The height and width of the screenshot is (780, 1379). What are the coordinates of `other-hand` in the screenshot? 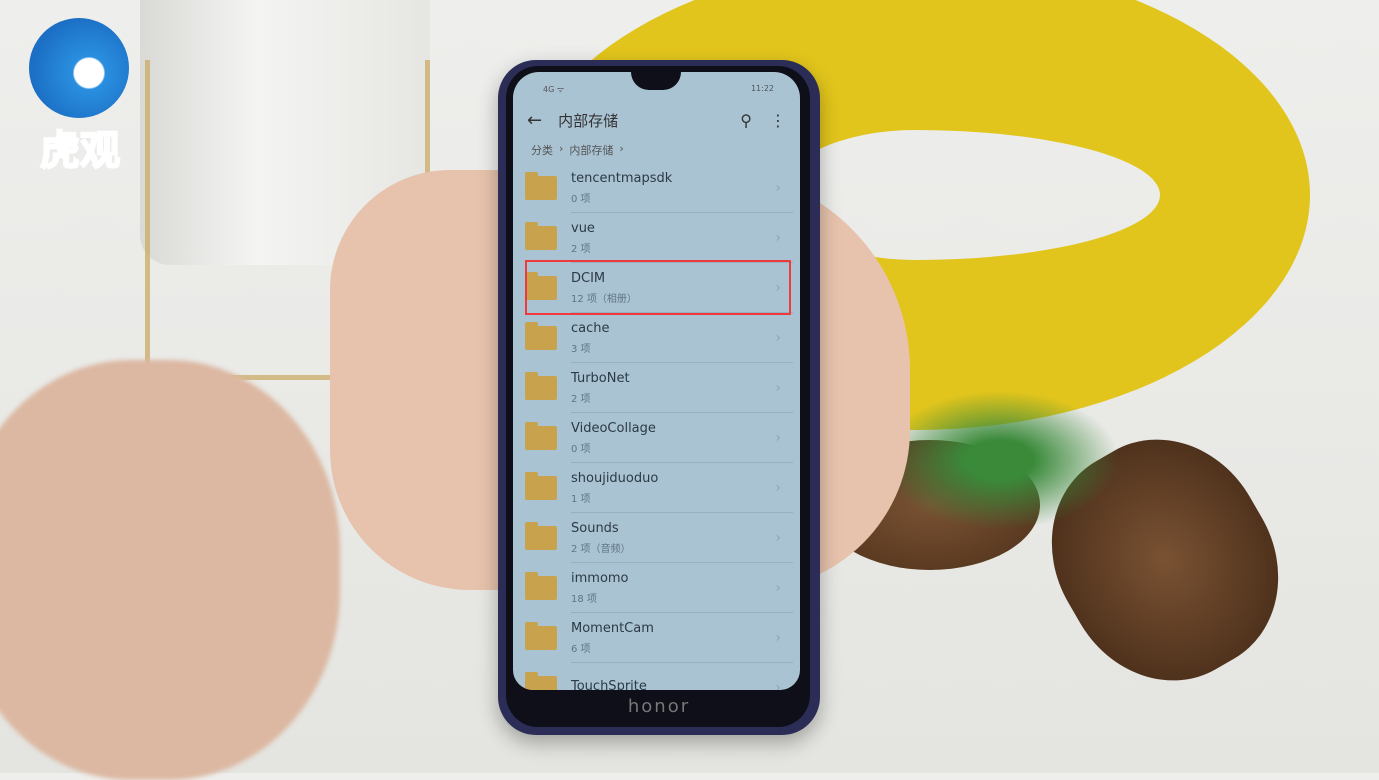 It's located at (170, 570).